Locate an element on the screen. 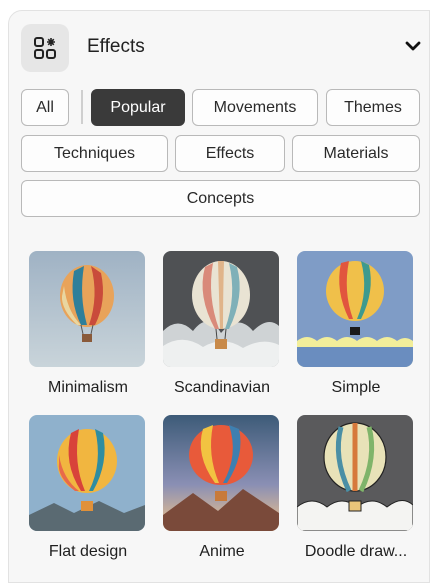  filter-concepts: Concepts is located at coordinates (220, 198).